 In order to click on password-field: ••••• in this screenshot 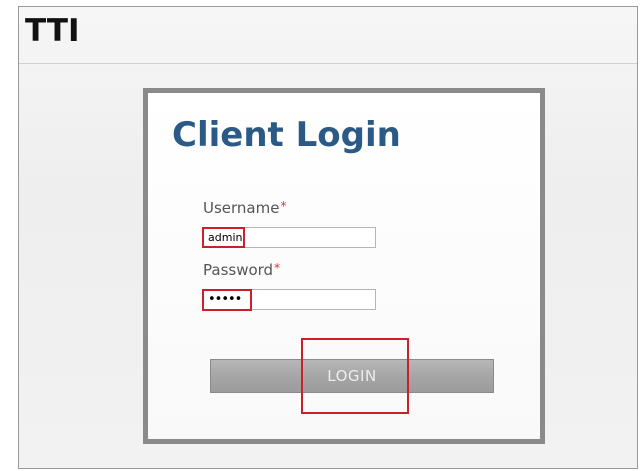, I will do `click(289, 299)`.